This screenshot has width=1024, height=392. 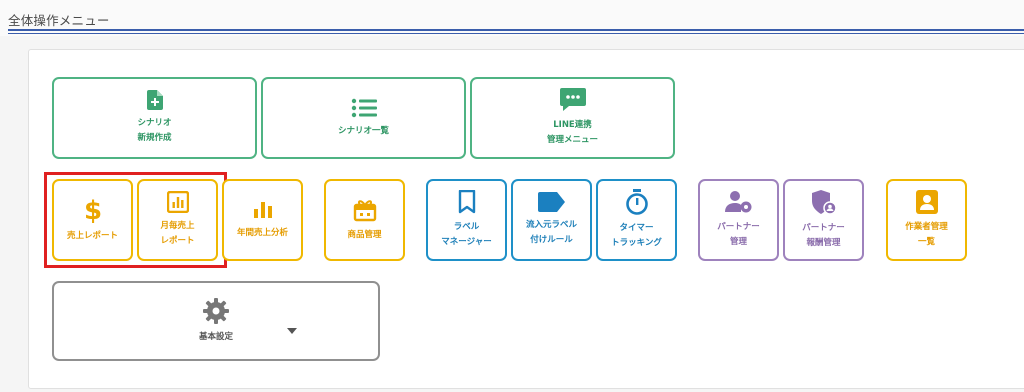 I want to click on id-card-icon, so click(x=926, y=204).